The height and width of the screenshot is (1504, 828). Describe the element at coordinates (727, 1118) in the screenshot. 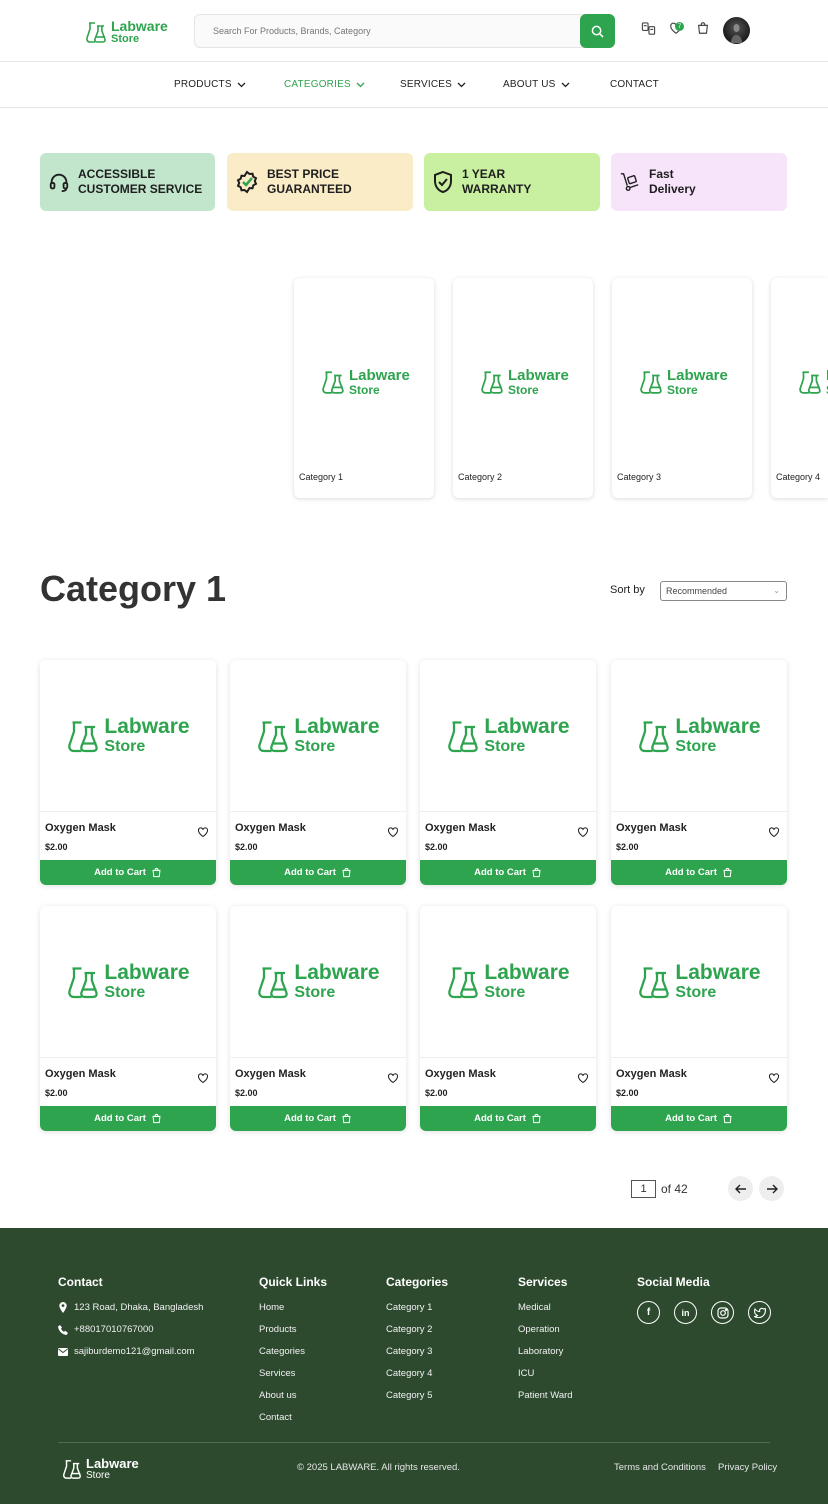

I see `shopping-bag-icon` at that location.